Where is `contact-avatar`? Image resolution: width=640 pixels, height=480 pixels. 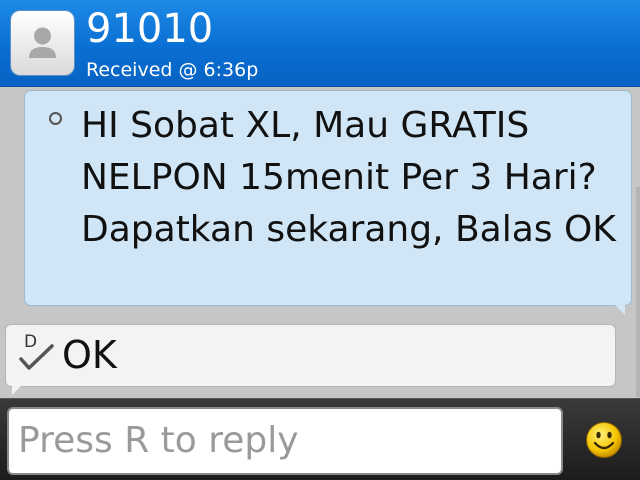 contact-avatar is located at coordinates (42, 43).